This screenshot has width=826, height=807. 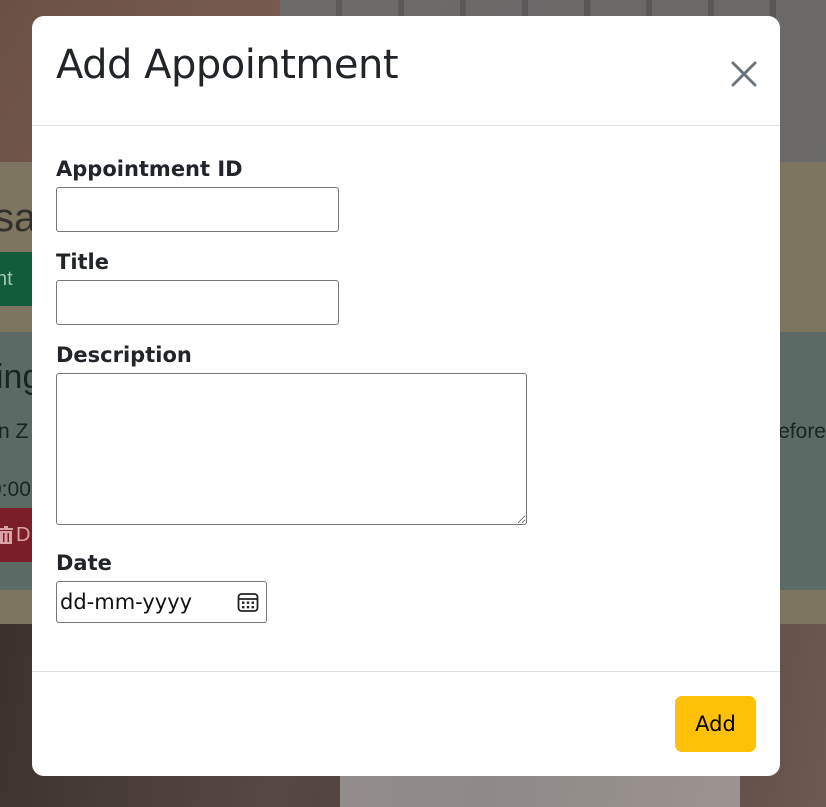 I want to click on modal-footer: Add, so click(x=406, y=723).